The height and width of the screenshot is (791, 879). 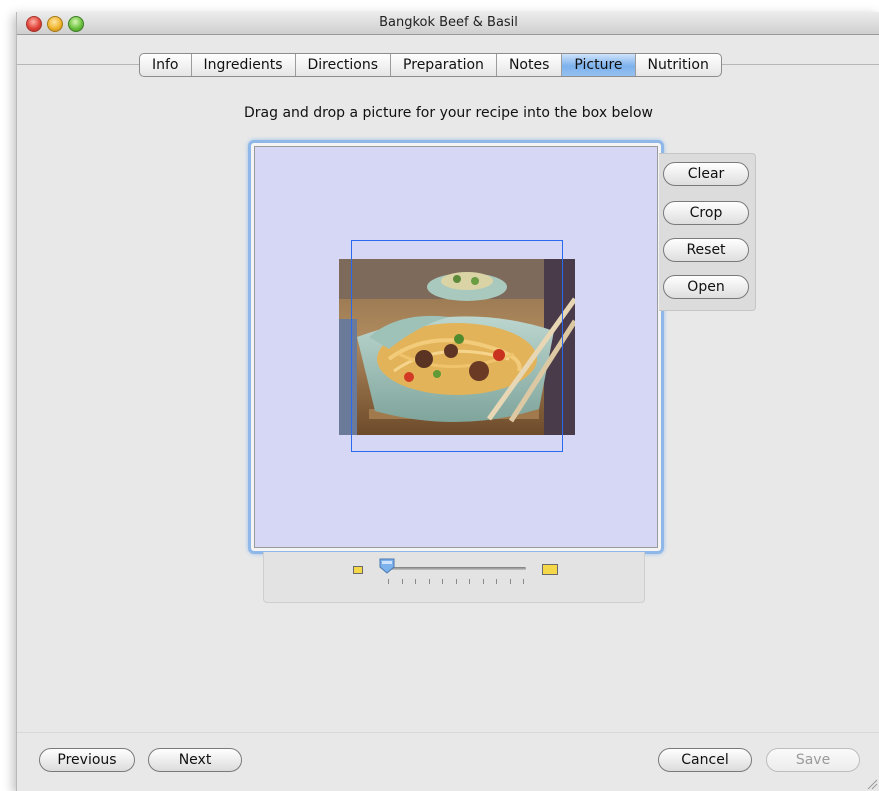 I want to click on open-button: Open, so click(x=706, y=287).